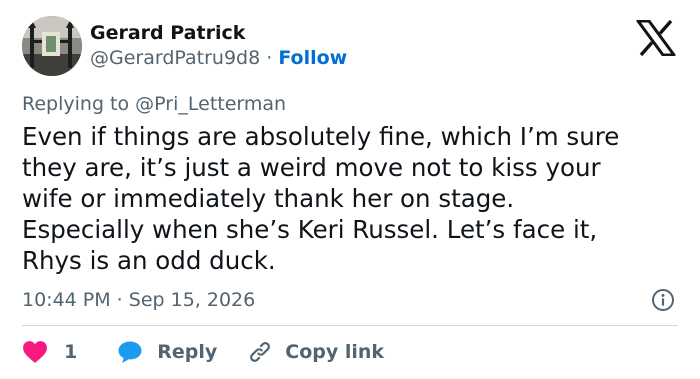  I want to click on tweet-text-line: wife or immediately thank her on stage., so click(268, 198).